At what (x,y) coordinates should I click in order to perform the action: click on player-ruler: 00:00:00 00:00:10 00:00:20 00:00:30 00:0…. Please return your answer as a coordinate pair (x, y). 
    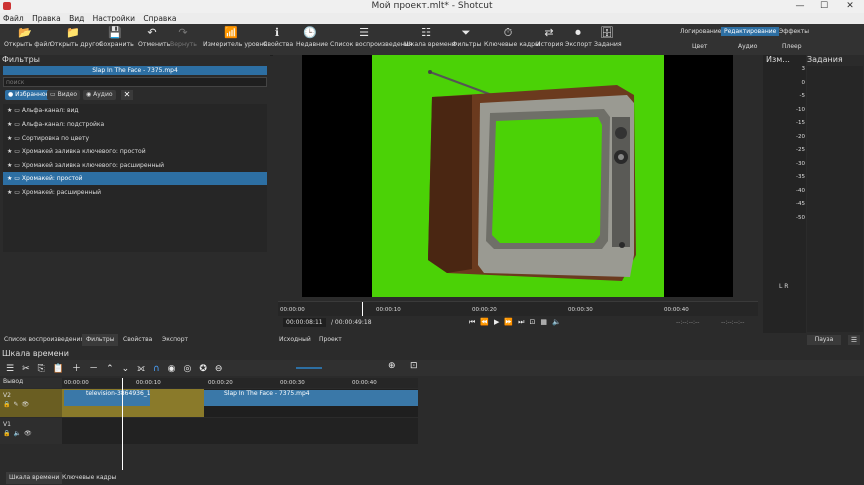
    Looking at the image, I should click on (518, 308).